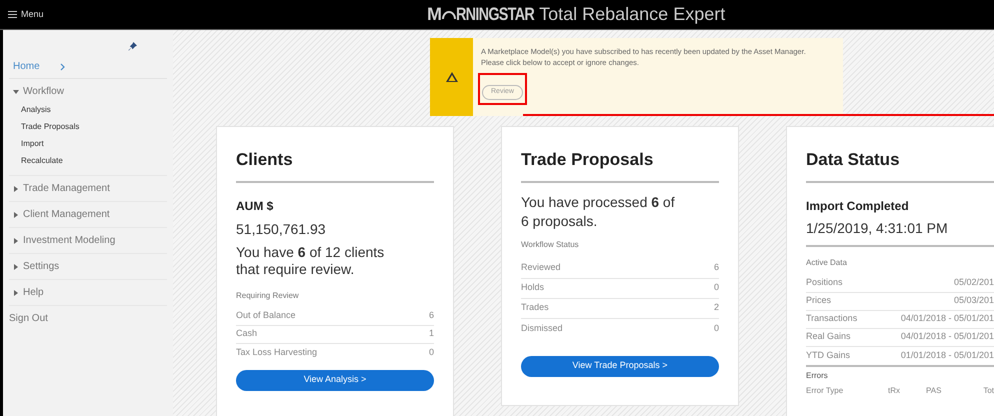  Describe the element at coordinates (828, 337) in the screenshot. I see `row-label: Real Gains` at that location.